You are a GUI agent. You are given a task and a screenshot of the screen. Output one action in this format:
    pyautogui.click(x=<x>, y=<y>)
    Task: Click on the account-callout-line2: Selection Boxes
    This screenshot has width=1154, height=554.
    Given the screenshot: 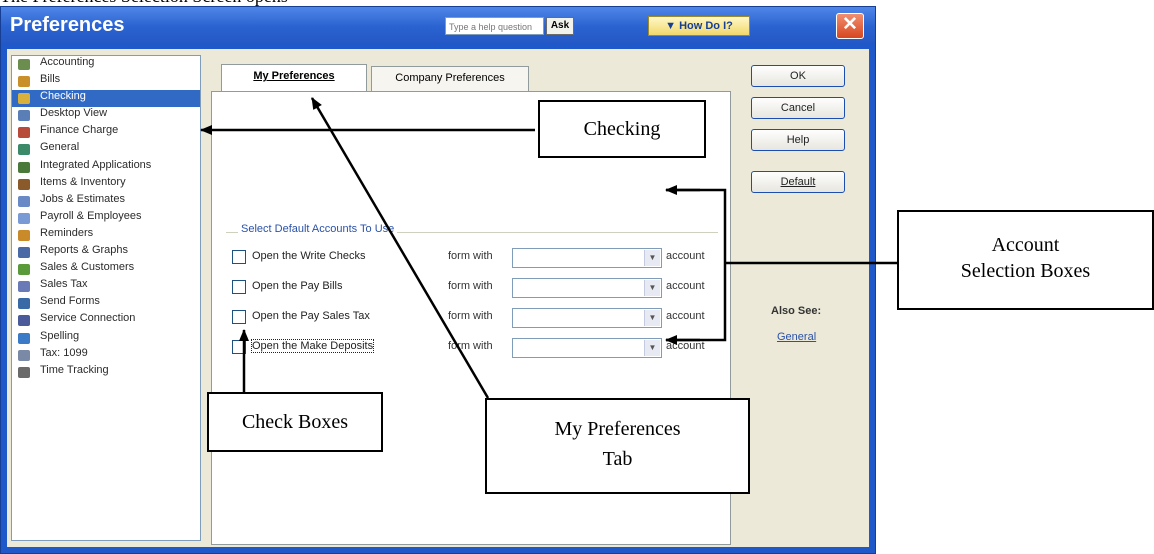 What is the action you would take?
    pyautogui.click(x=1025, y=271)
    